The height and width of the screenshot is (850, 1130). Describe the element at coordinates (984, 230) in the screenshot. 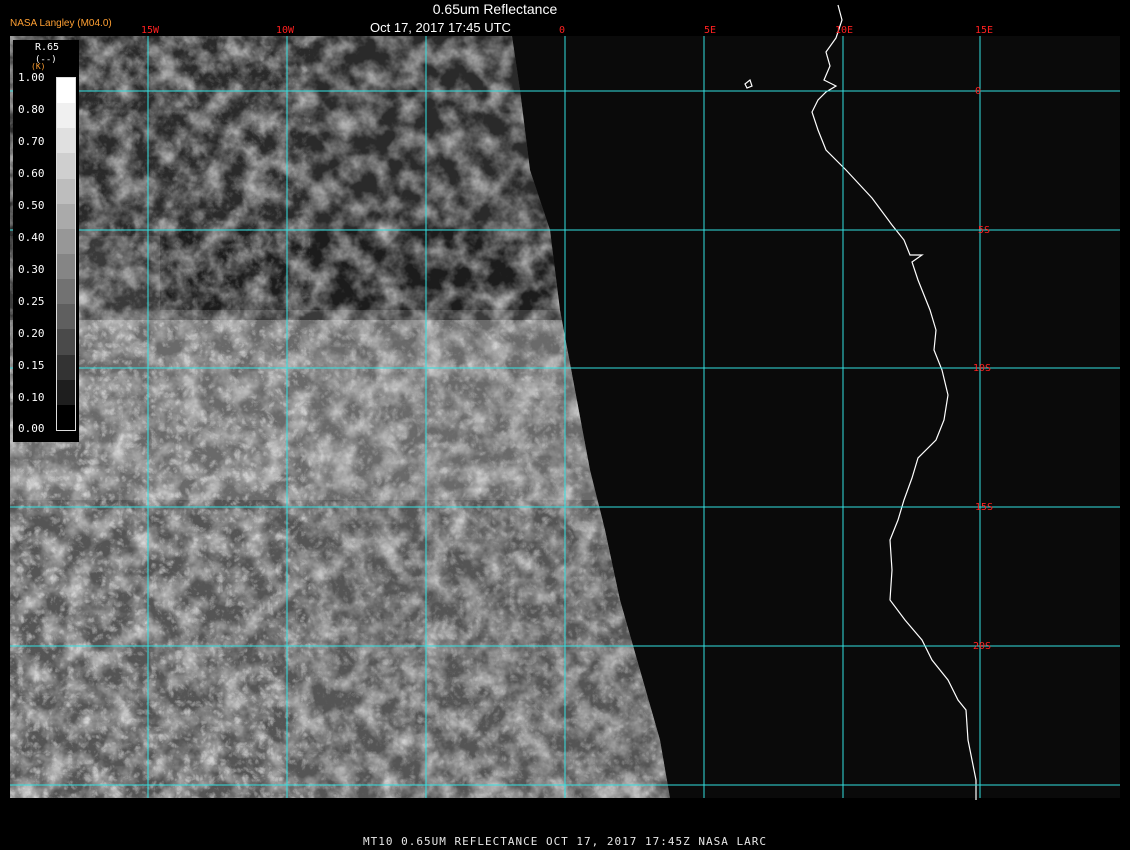

I see `latitude-label: 5S` at that location.